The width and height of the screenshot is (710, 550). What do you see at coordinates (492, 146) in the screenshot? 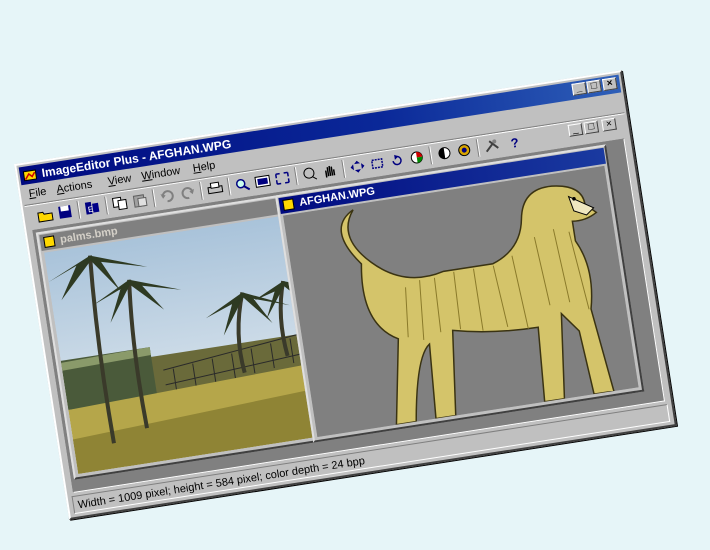
I see `tools-icon` at bounding box center [492, 146].